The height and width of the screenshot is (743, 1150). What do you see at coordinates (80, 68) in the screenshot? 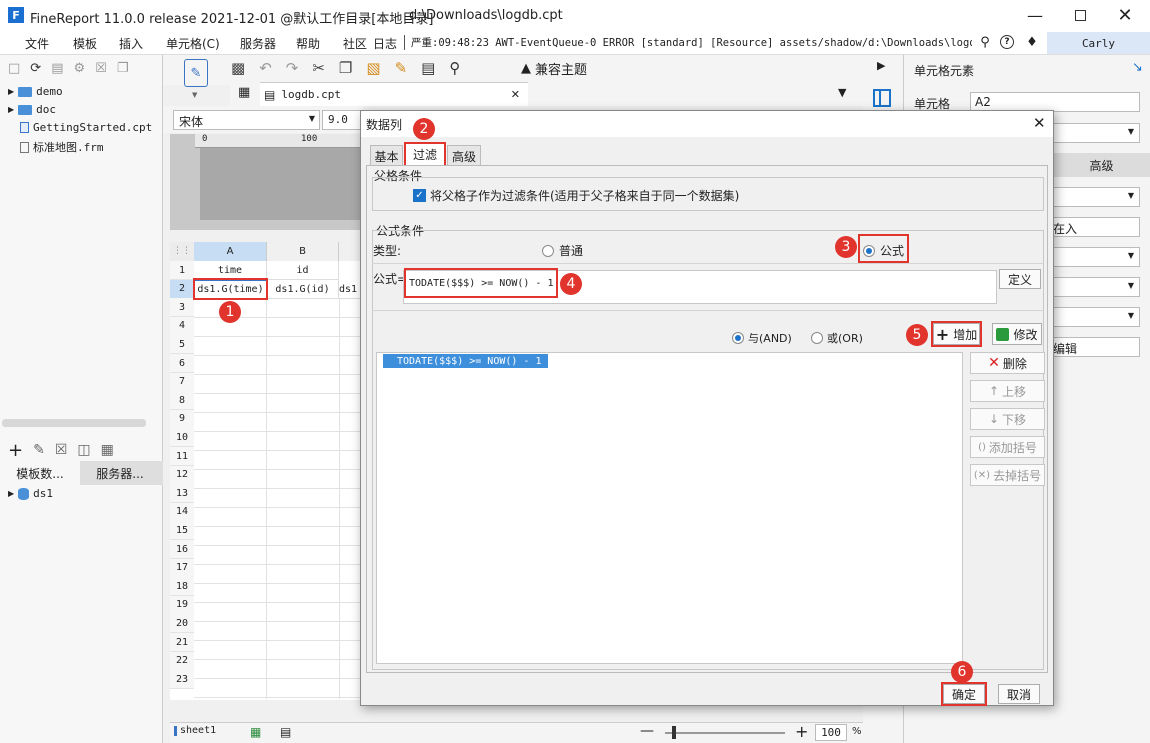
I see `settings-icon: ⚙` at bounding box center [80, 68].